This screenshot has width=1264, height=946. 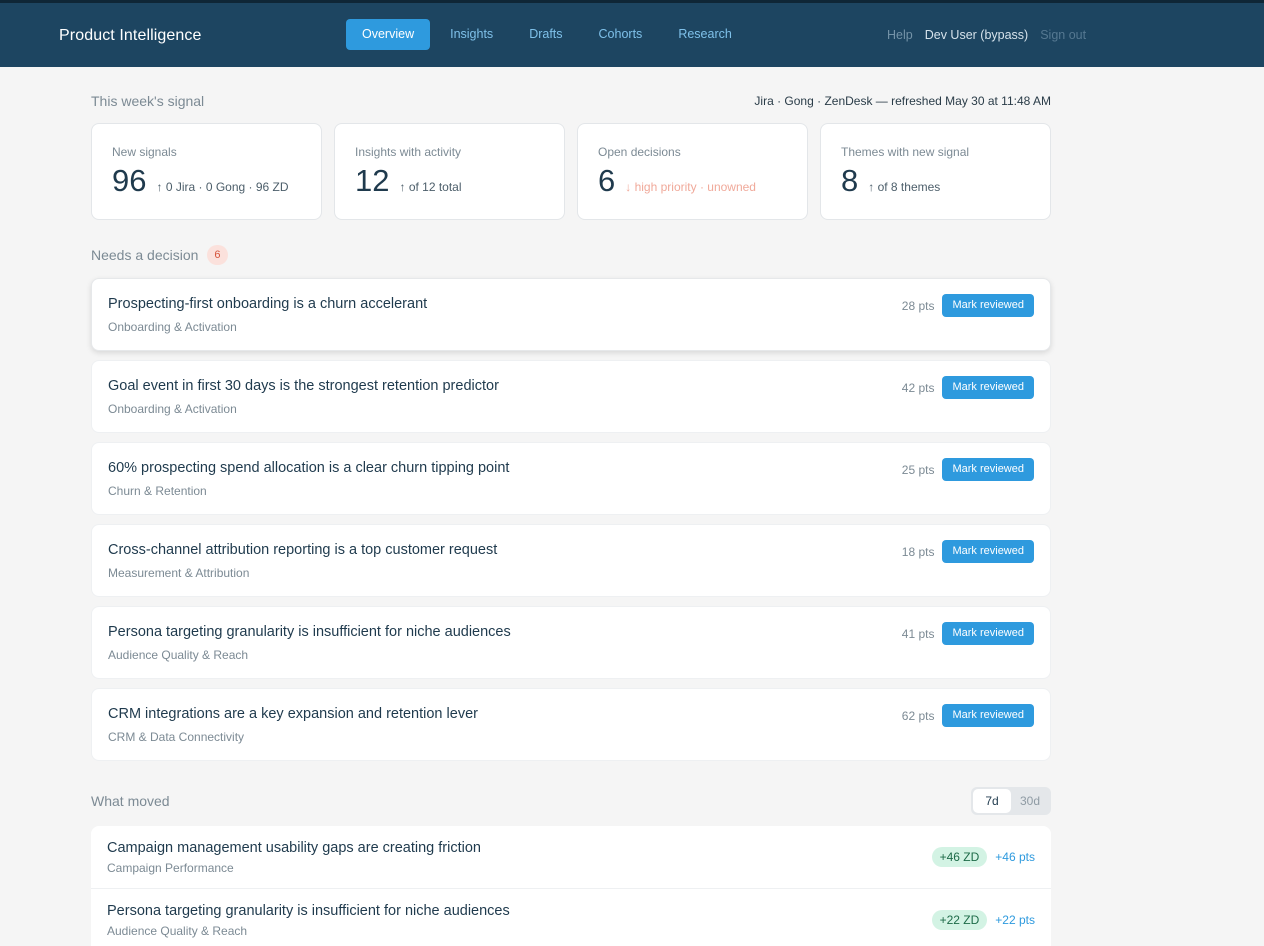 I want to click on stat-label: Open decisions, so click(x=639, y=152).